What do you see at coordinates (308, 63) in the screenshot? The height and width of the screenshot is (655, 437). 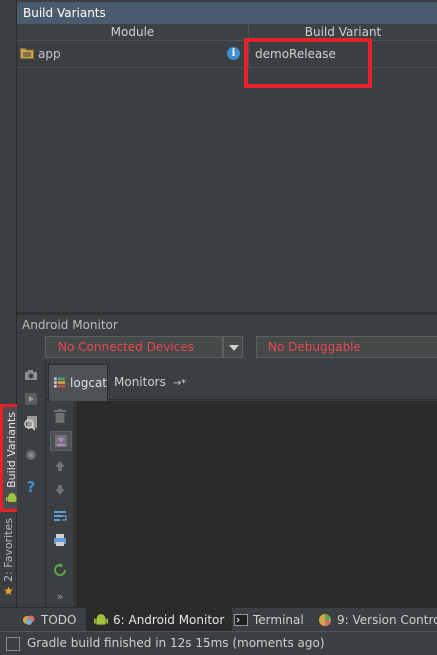 I see `annotation-highlight-box` at bounding box center [308, 63].